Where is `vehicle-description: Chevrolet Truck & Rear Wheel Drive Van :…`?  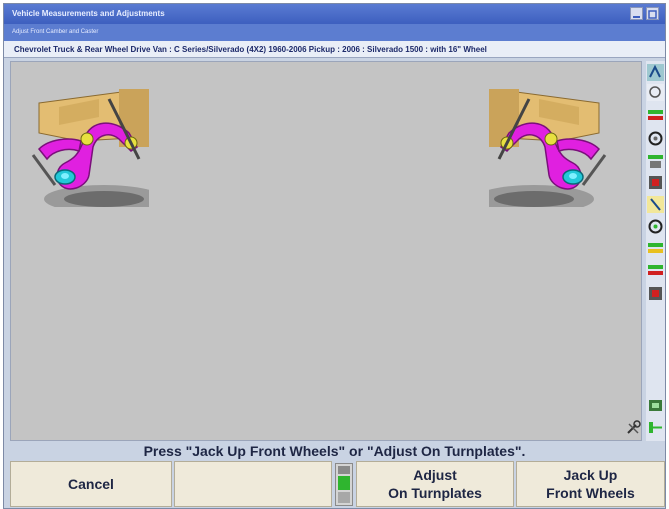 vehicle-description: Chevrolet Truck & Rear Wheel Drive Van :… is located at coordinates (334, 49).